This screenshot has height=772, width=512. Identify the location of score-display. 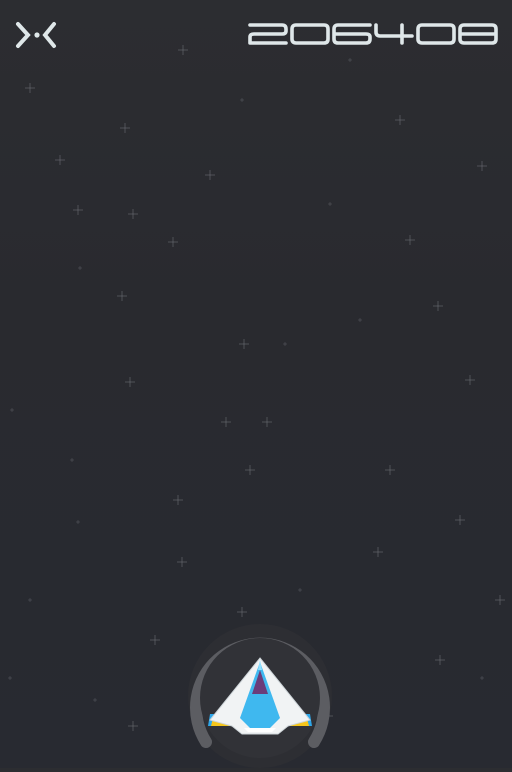
(374, 34).